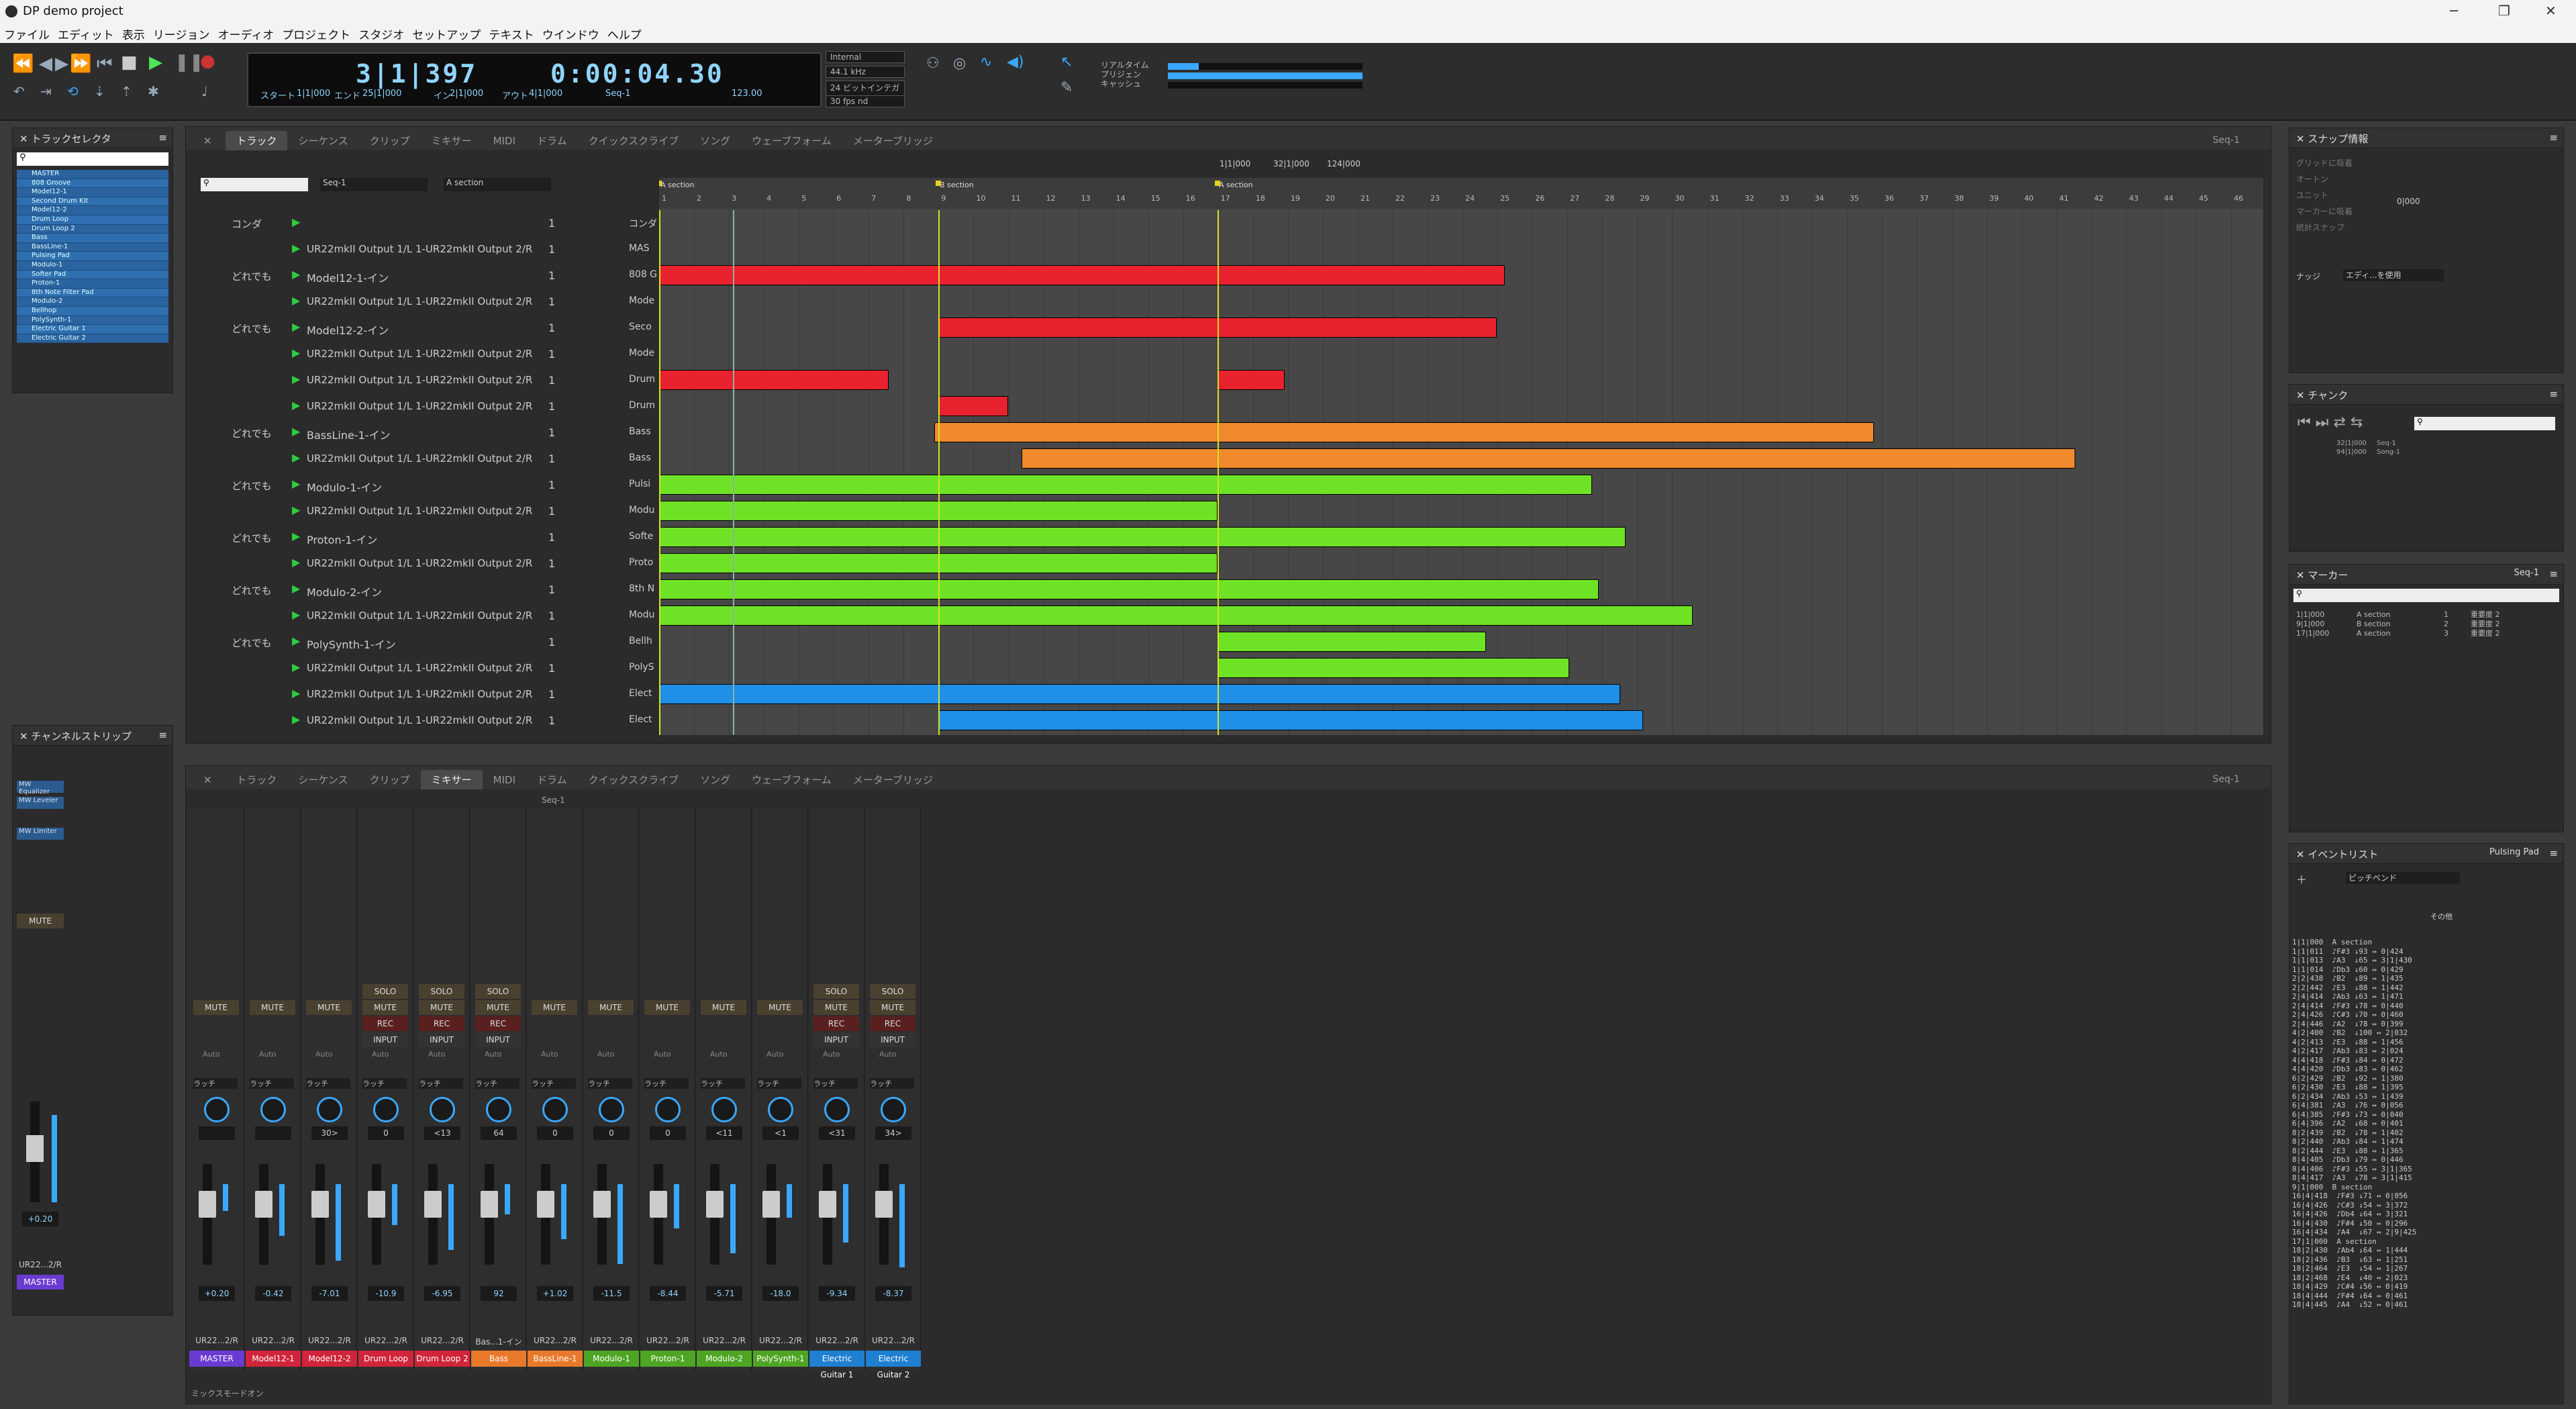  I want to click on step-back-icon: ◀, so click(45, 64).